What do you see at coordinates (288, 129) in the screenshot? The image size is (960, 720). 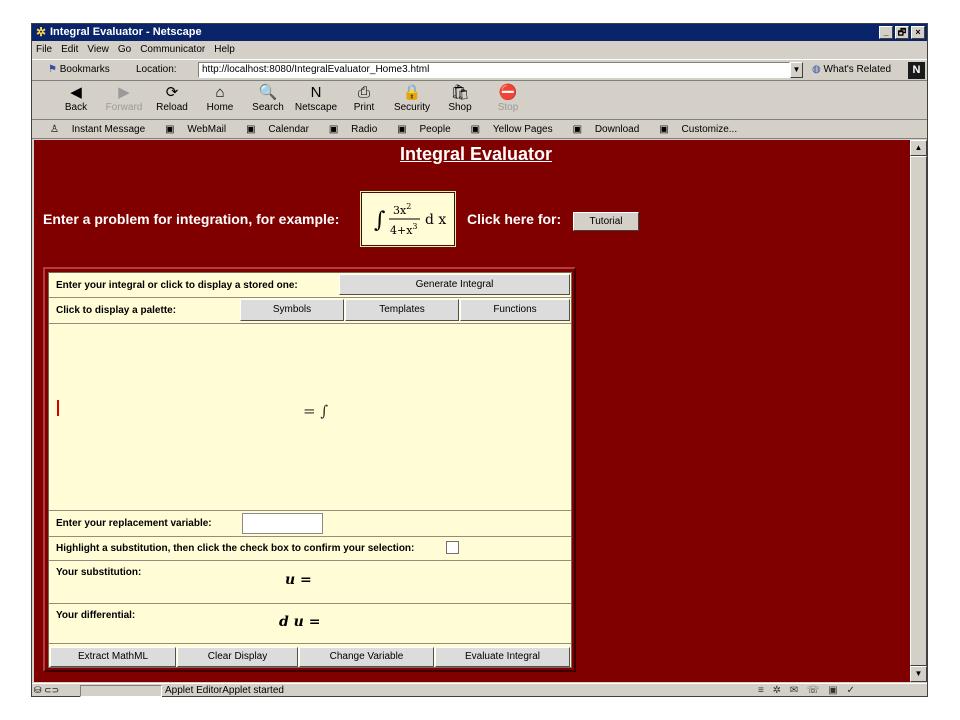 I see `personal-item-label: Calendar` at bounding box center [288, 129].